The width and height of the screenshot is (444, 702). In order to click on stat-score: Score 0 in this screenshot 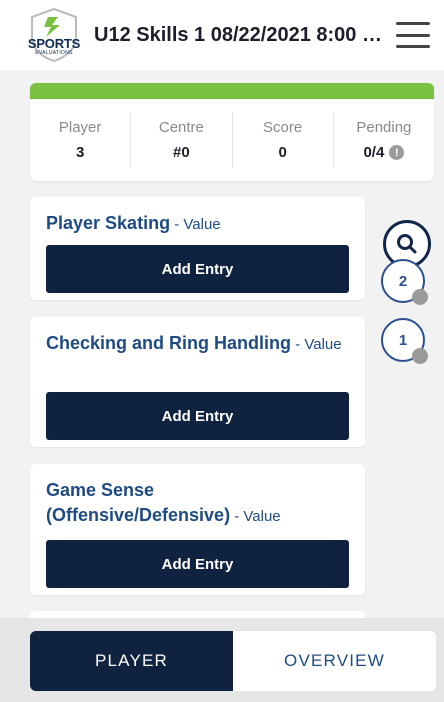, I will do `click(283, 140)`.